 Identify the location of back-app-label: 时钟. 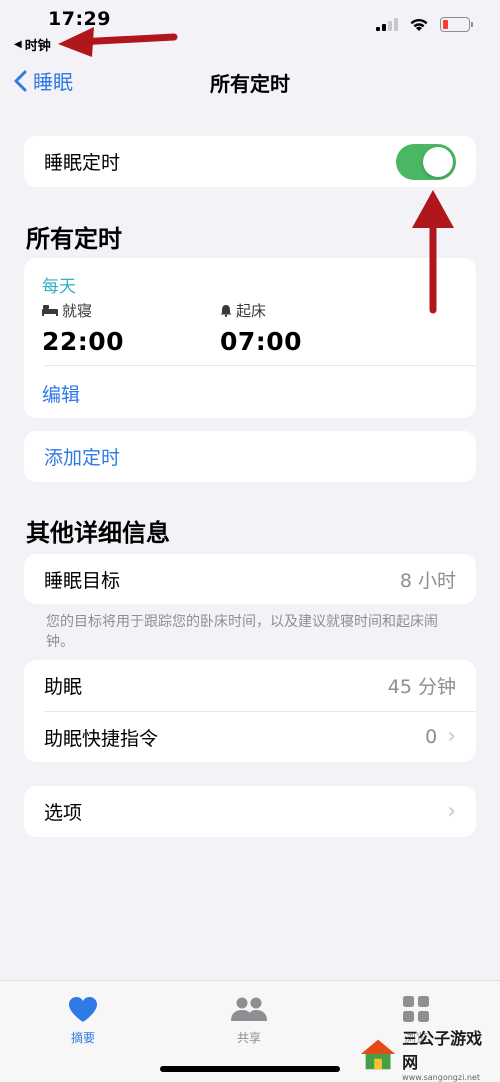
(37, 46).